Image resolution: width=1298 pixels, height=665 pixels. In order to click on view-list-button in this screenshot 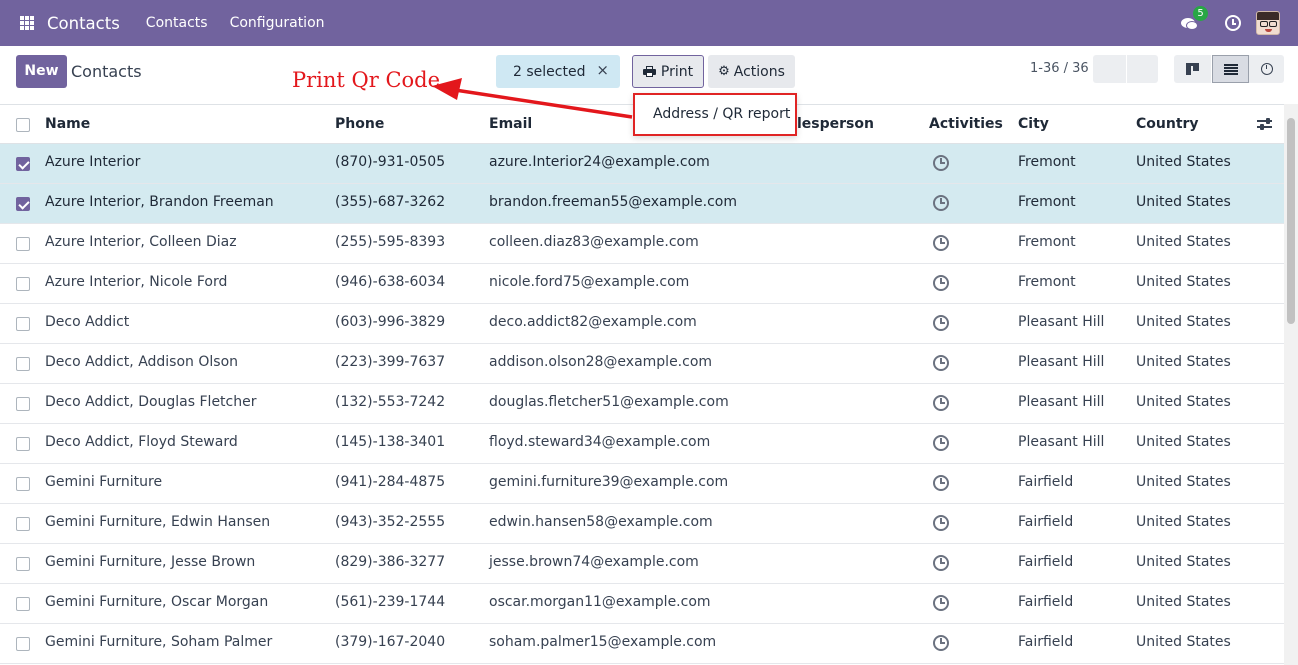, I will do `click(1230, 69)`.